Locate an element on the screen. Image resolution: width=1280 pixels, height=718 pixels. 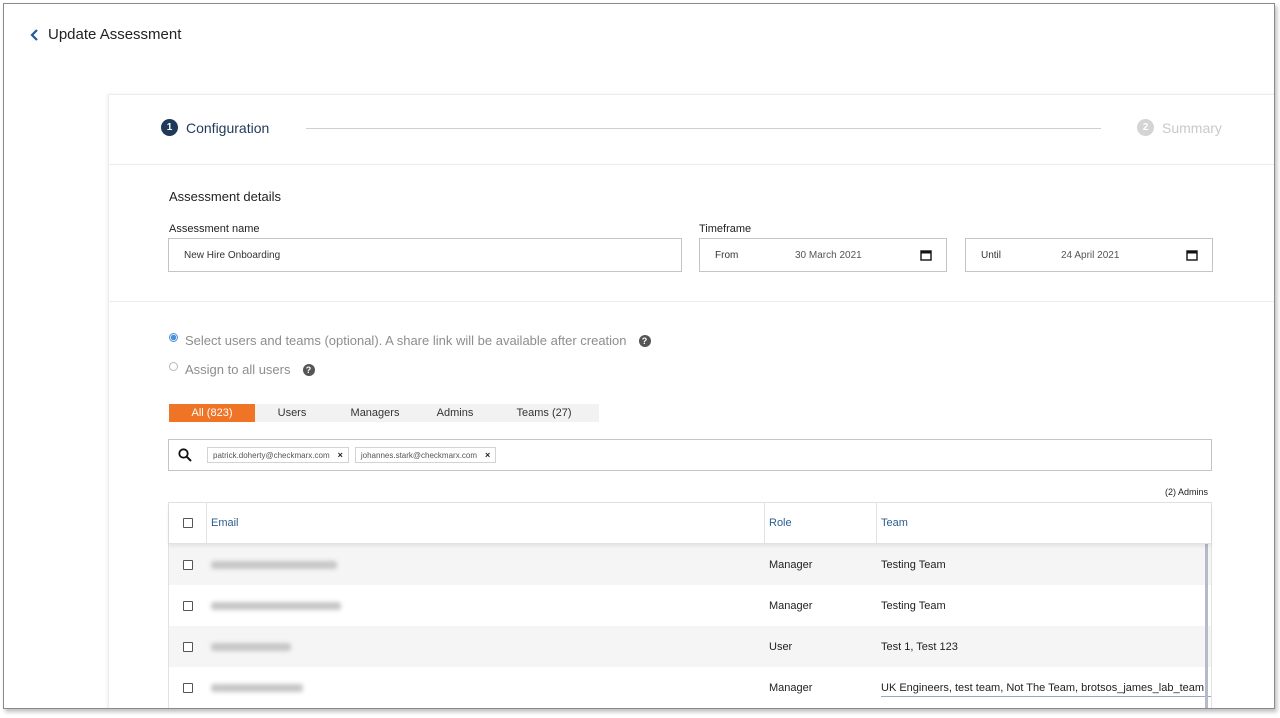
selected-user-chip: patrick.doherty@checkmarx.com × is located at coordinates (278, 455).